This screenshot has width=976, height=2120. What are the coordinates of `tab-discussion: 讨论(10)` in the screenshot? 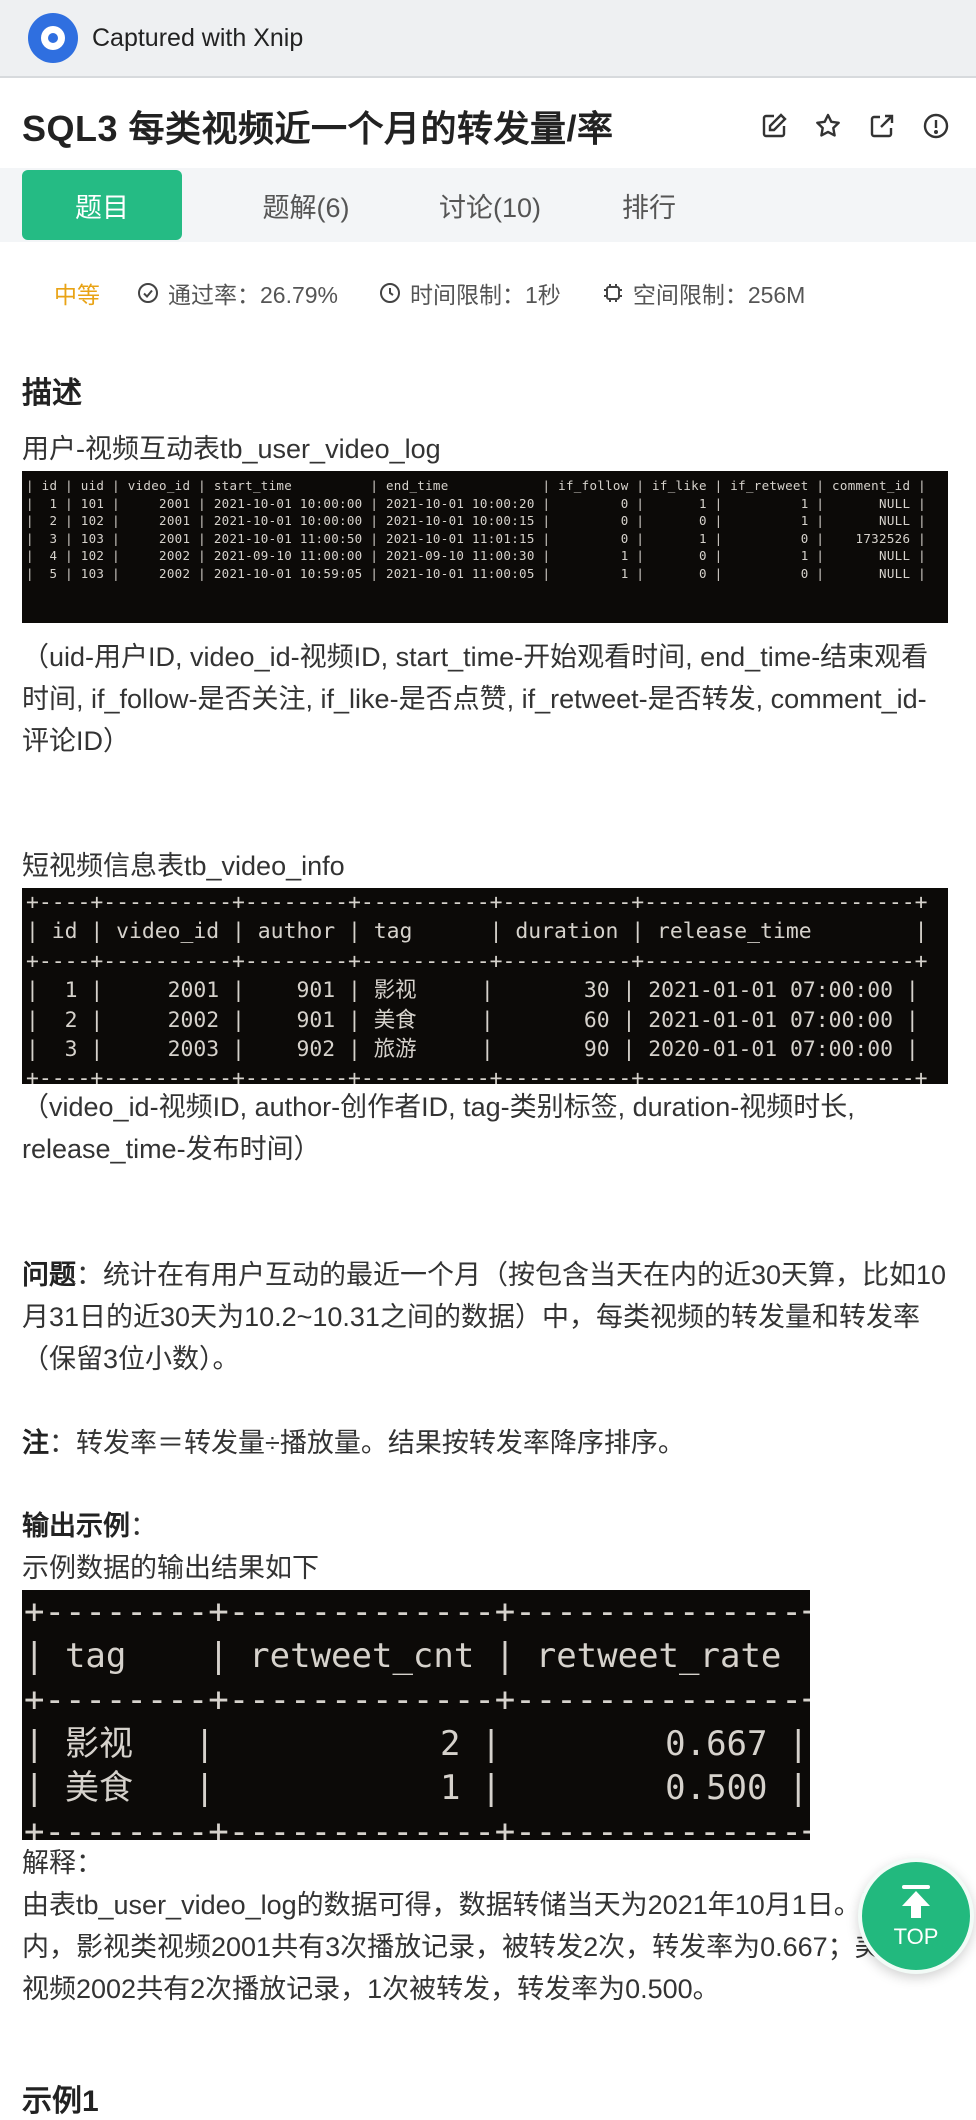 It's located at (490, 205).